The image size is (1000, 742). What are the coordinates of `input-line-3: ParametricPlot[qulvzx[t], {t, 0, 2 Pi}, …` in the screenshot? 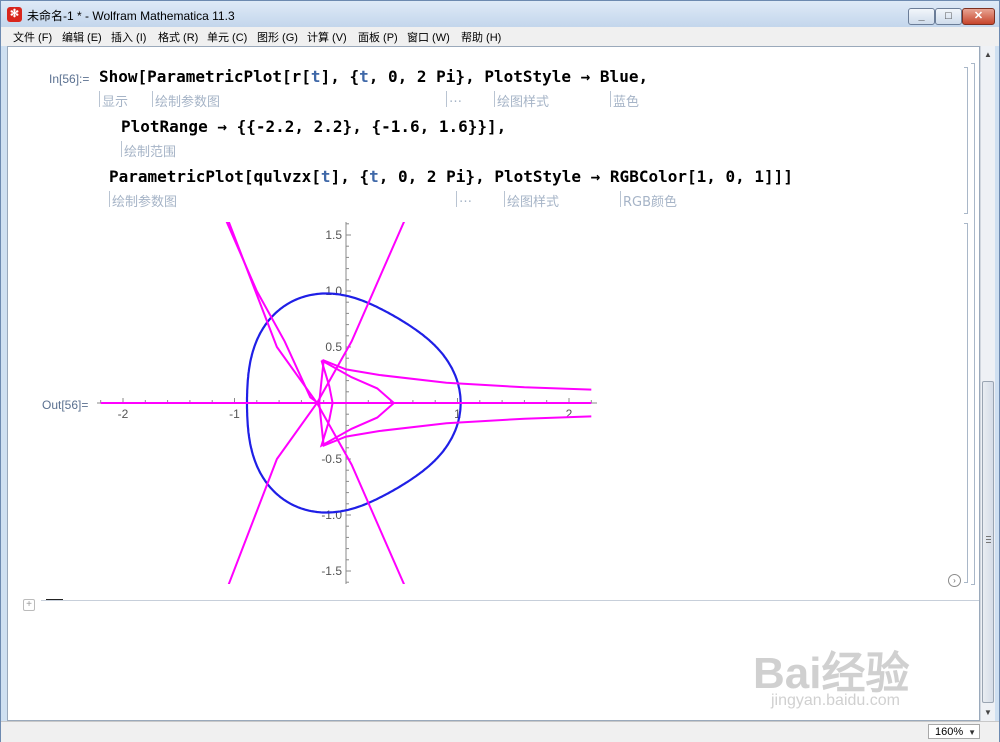 It's located at (451, 176).